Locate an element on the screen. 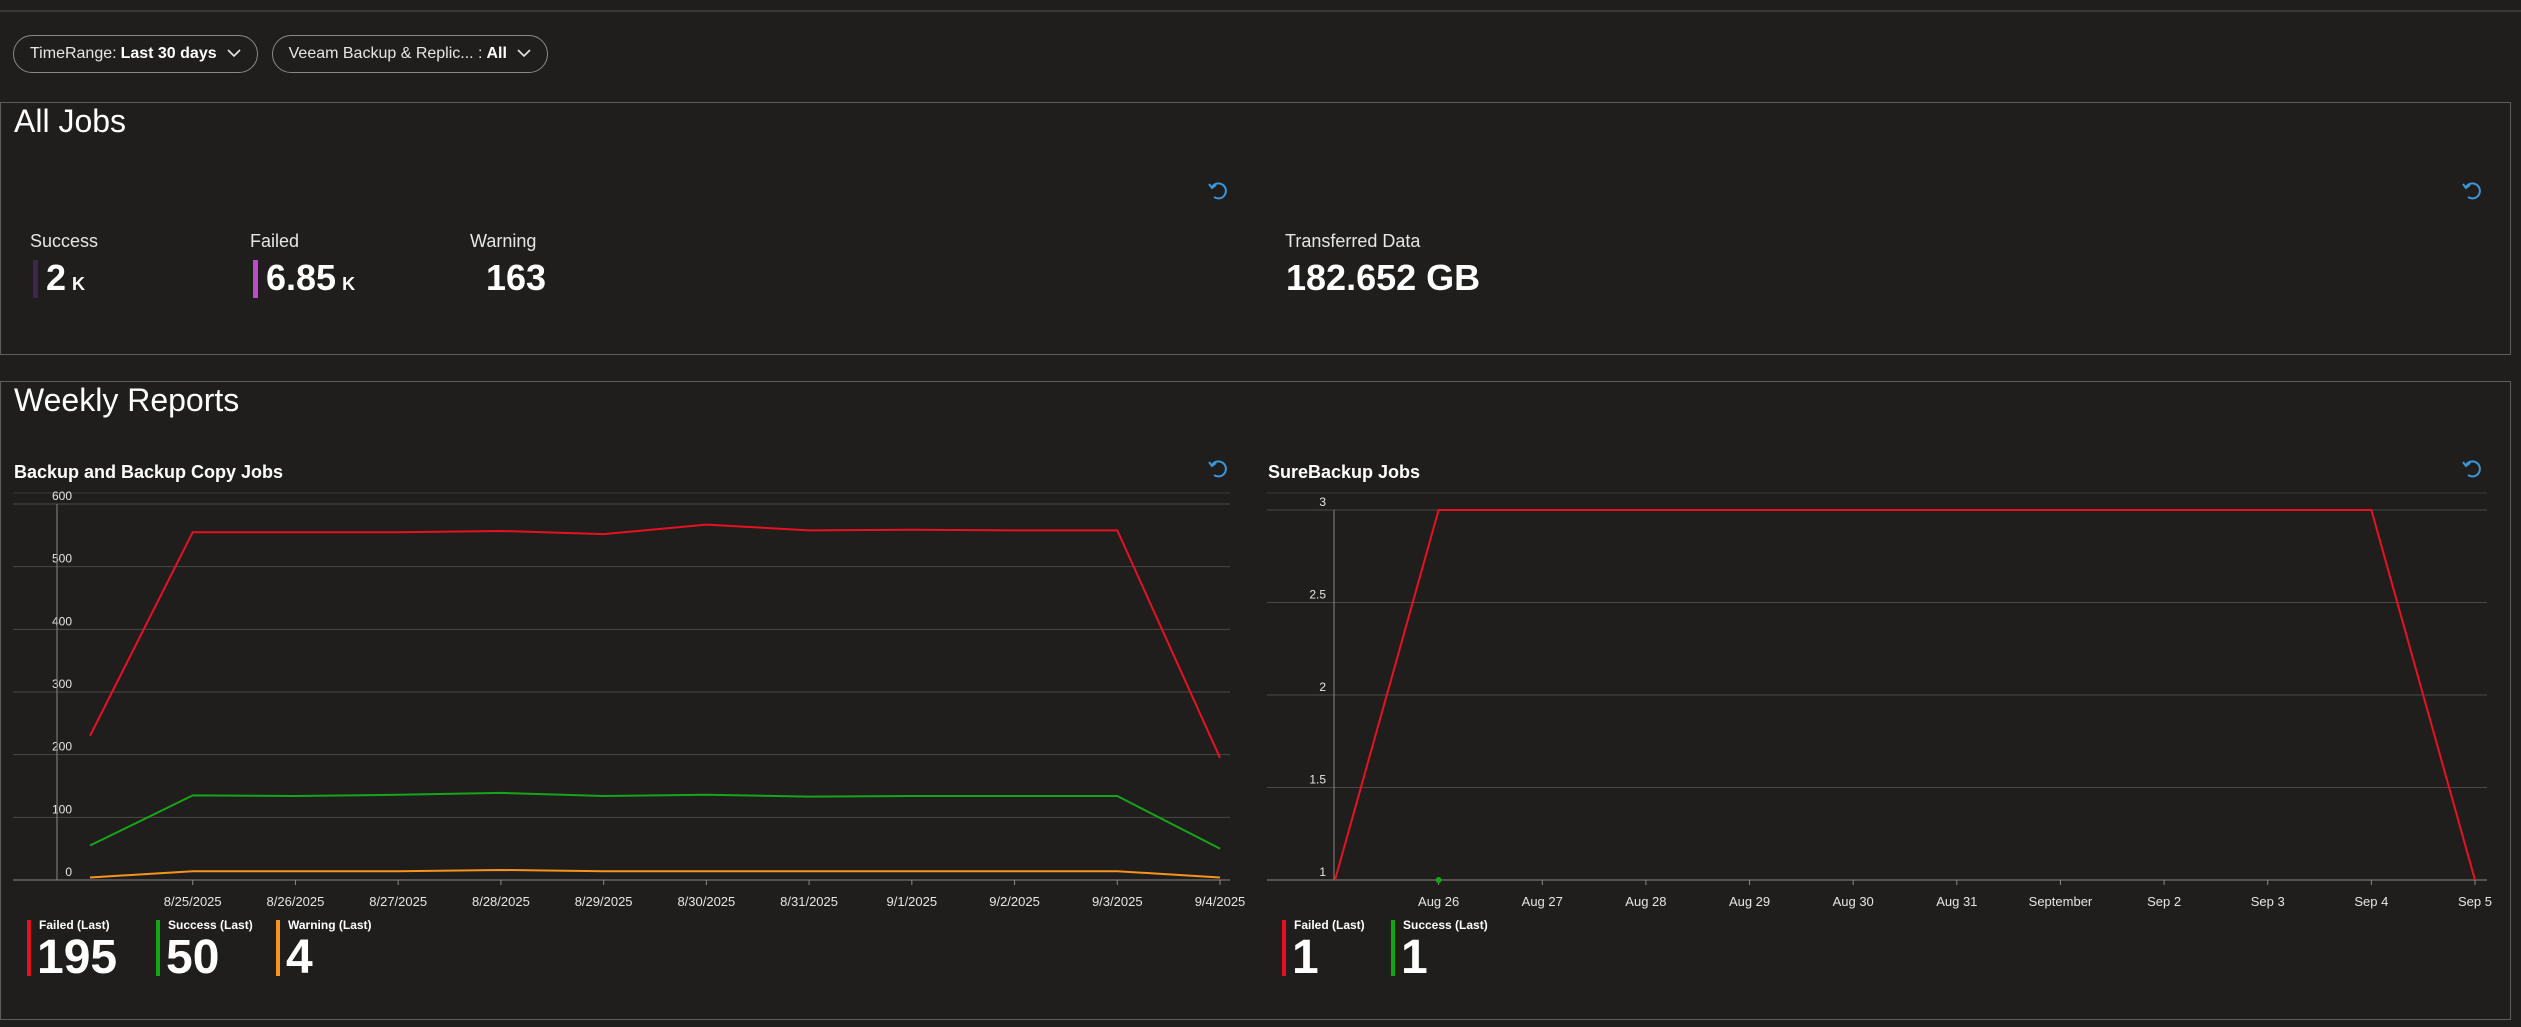 This screenshot has width=2521, height=1027. kpi-label: Transferred Data is located at coordinates (1353, 241).